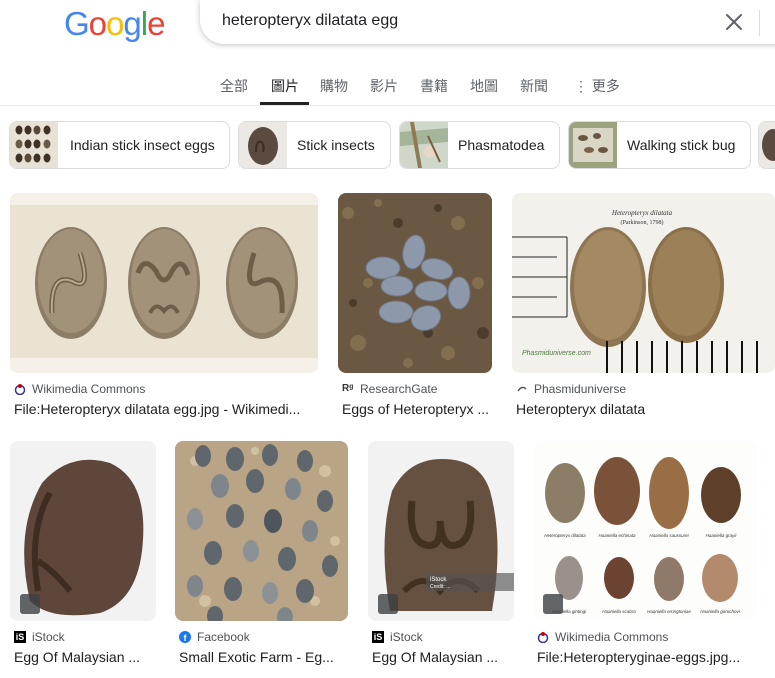 Image resolution: width=775 pixels, height=678 pixels. Describe the element at coordinates (334, 86) in the screenshot. I see `tab-shopping: 購物` at that location.